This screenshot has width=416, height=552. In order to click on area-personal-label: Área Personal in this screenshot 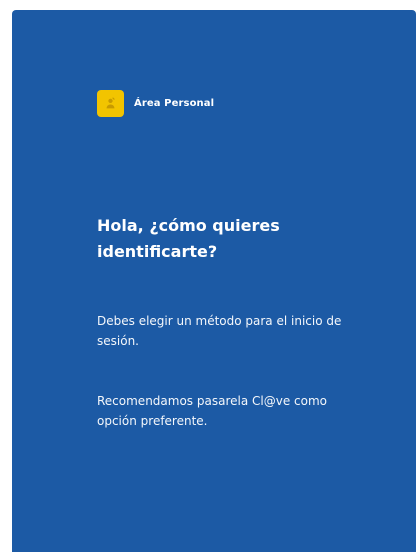, I will do `click(174, 103)`.